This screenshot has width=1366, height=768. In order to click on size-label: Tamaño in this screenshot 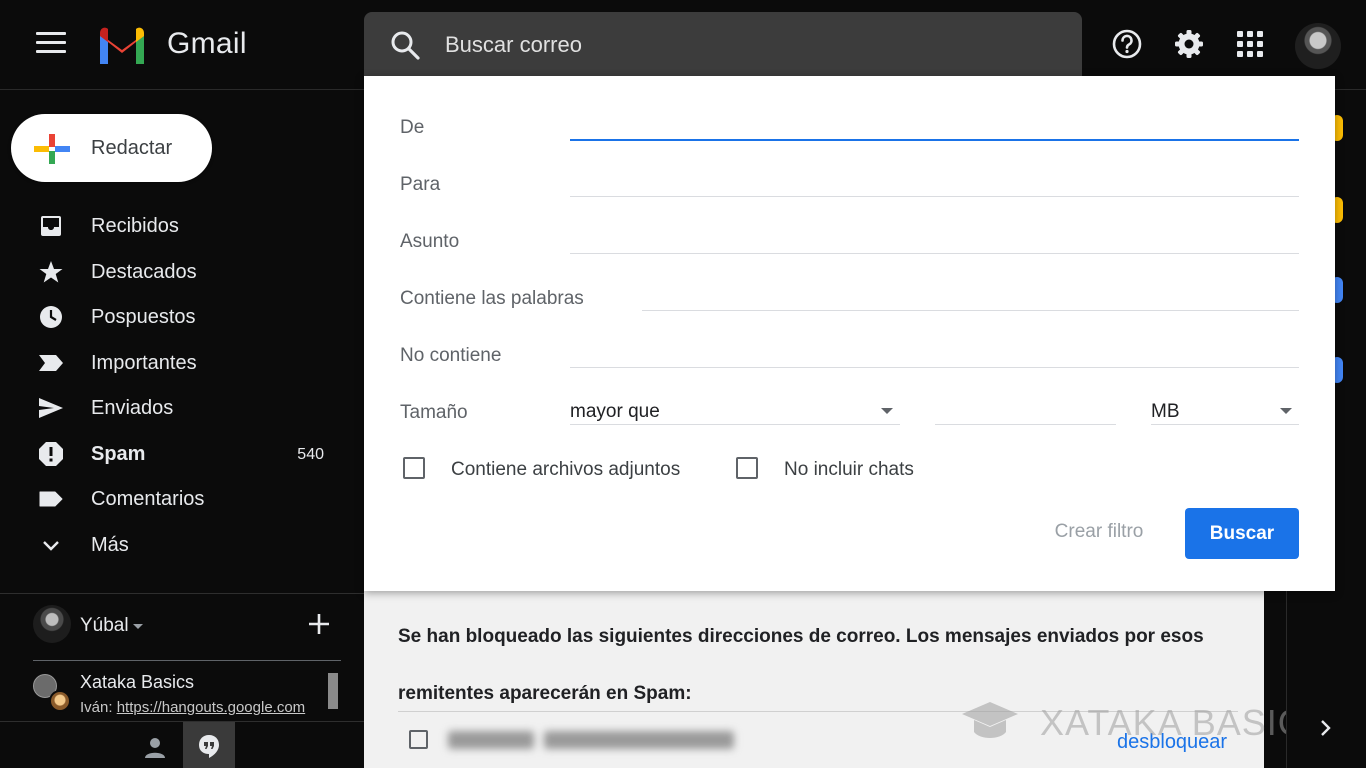, I will do `click(434, 412)`.